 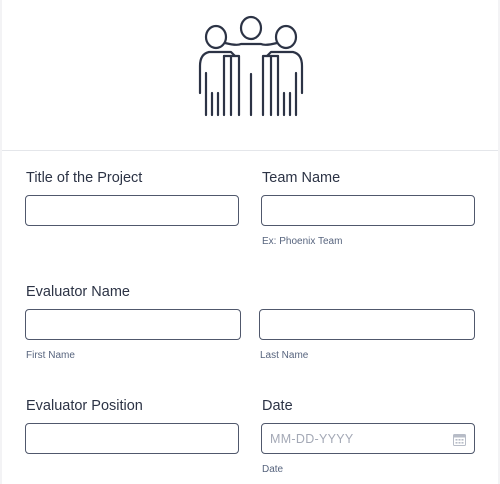 What do you see at coordinates (133, 324) in the screenshot?
I see `first-name-input` at bounding box center [133, 324].